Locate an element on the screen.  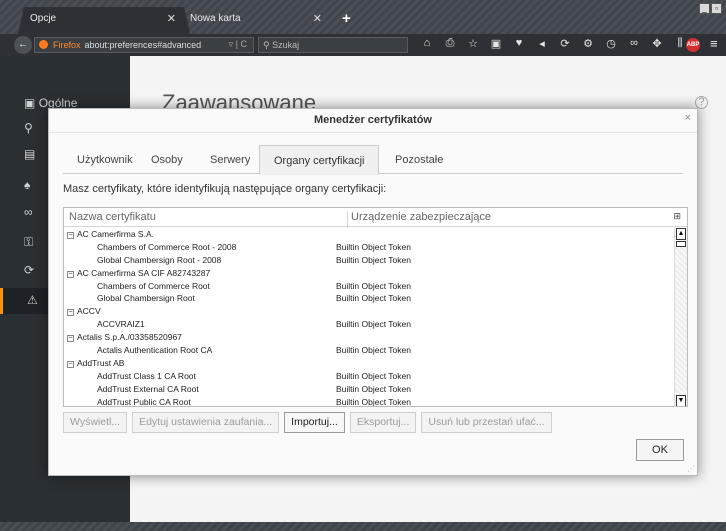
scroll-up-icon: ▲ is located at coordinates (681, 234).